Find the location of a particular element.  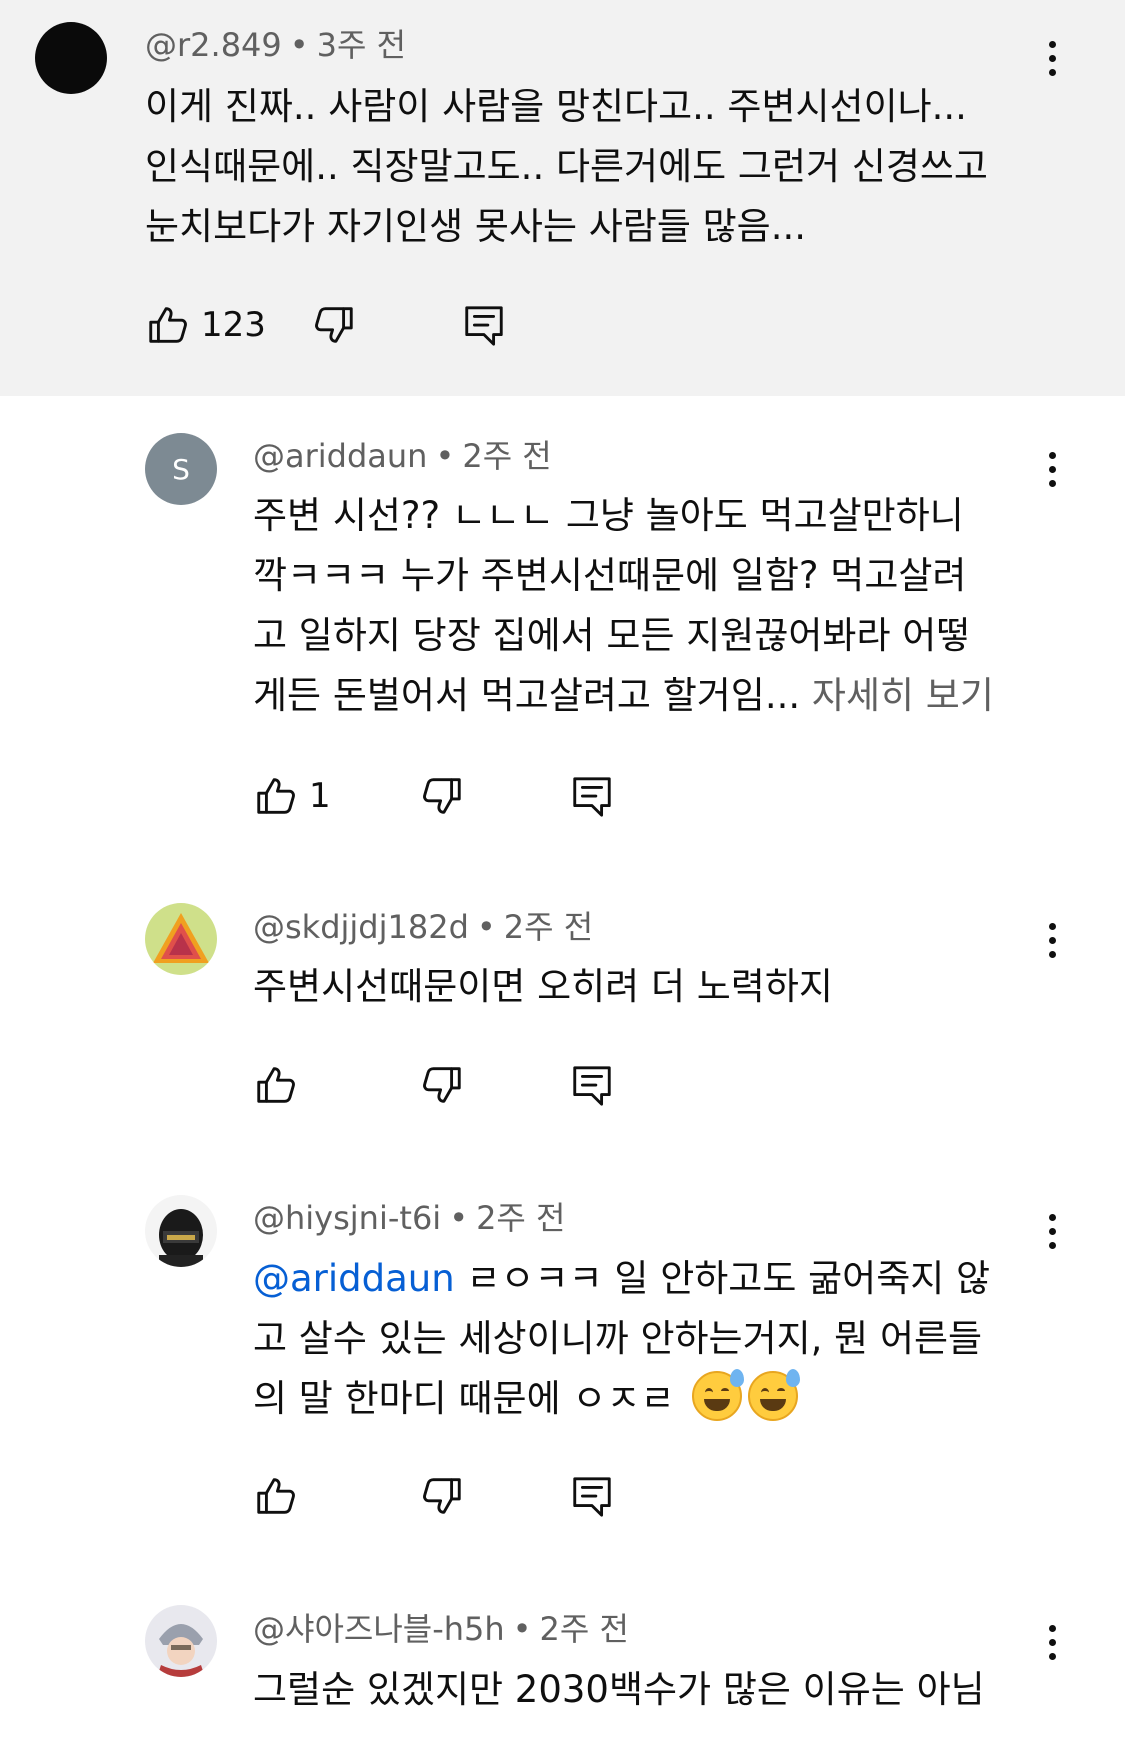

comment-meta: @skdjjdj182d • 2주 전 is located at coordinates (423, 927).